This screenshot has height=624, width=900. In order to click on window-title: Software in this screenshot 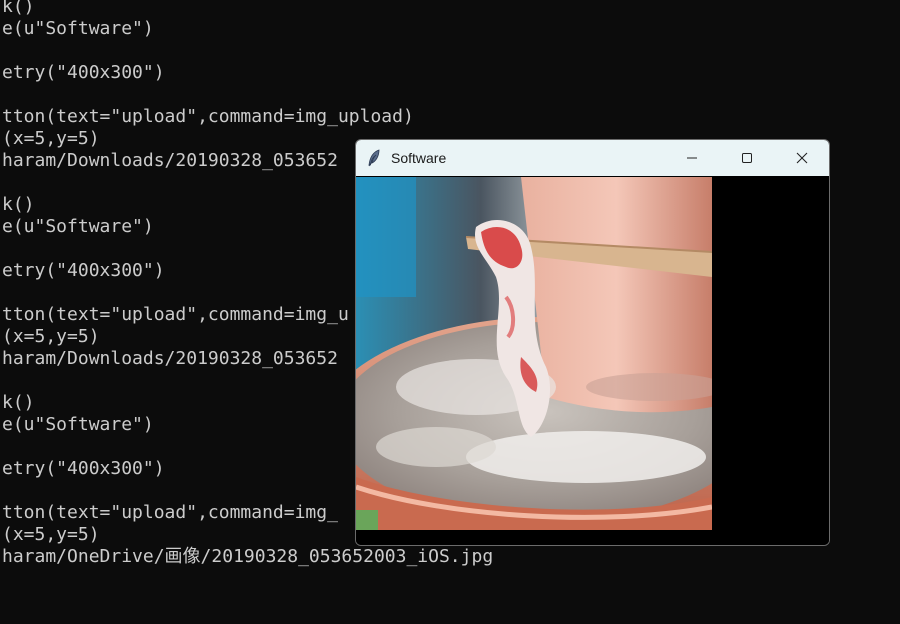, I will do `click(419, 158)`.